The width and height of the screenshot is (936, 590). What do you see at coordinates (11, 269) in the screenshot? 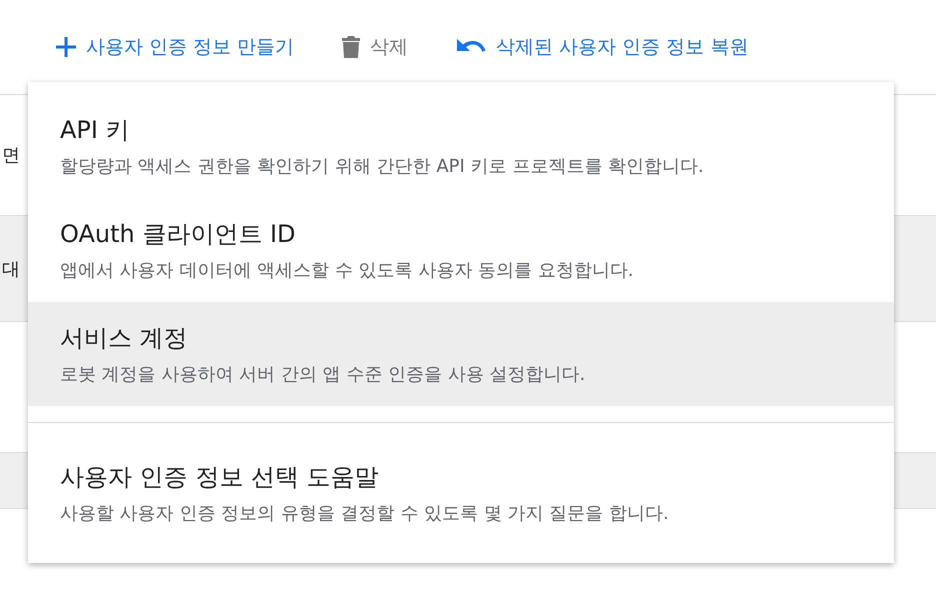
I see `cell-text: 대` at bounding box center [11, 269].